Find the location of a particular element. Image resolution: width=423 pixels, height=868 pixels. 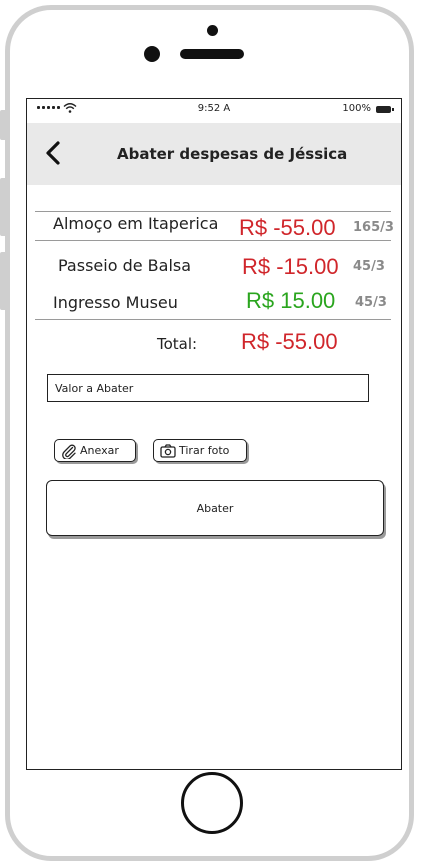

paperclip-icon is located at coordinates (69, 451).